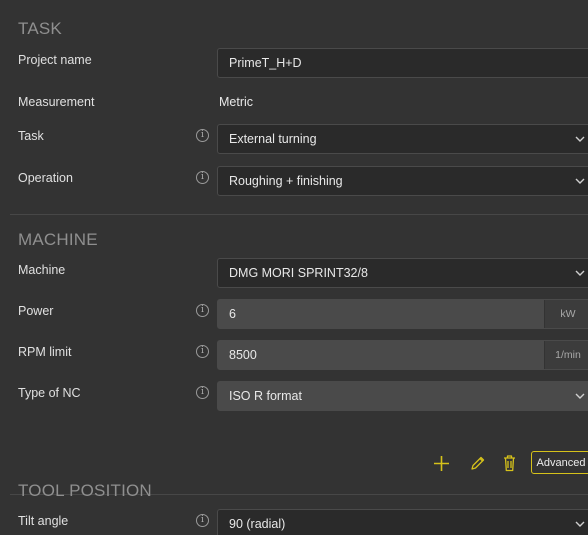  What do you see at coordinates (402, 355) in the screenshot?
I see `rpm-limit-input: 8500 1/min` at bounding box center [402, 355].